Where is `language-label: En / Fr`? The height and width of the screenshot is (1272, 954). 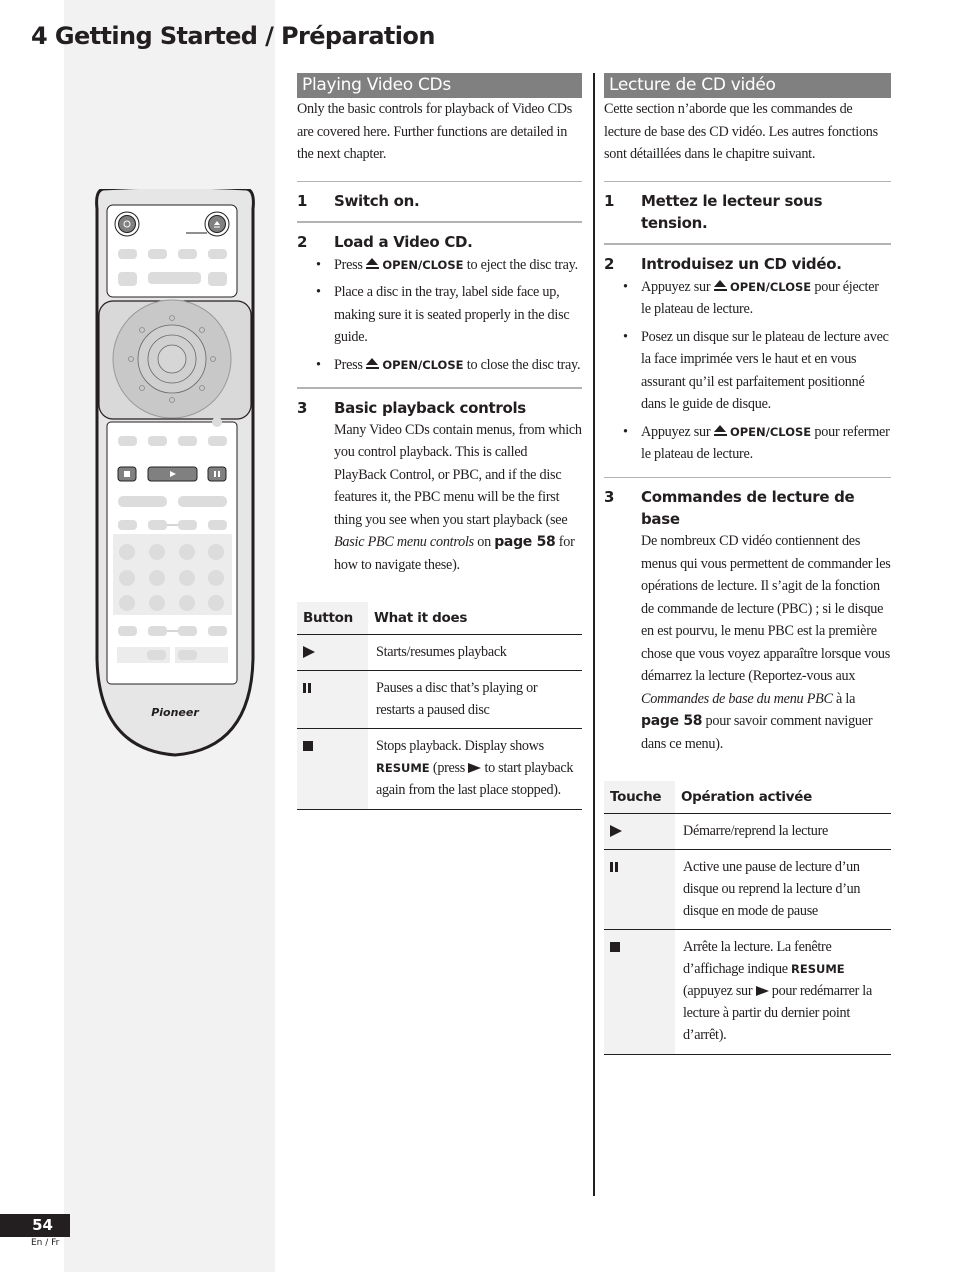 language-label: En / Fr is located at coordinates (45, 1243).